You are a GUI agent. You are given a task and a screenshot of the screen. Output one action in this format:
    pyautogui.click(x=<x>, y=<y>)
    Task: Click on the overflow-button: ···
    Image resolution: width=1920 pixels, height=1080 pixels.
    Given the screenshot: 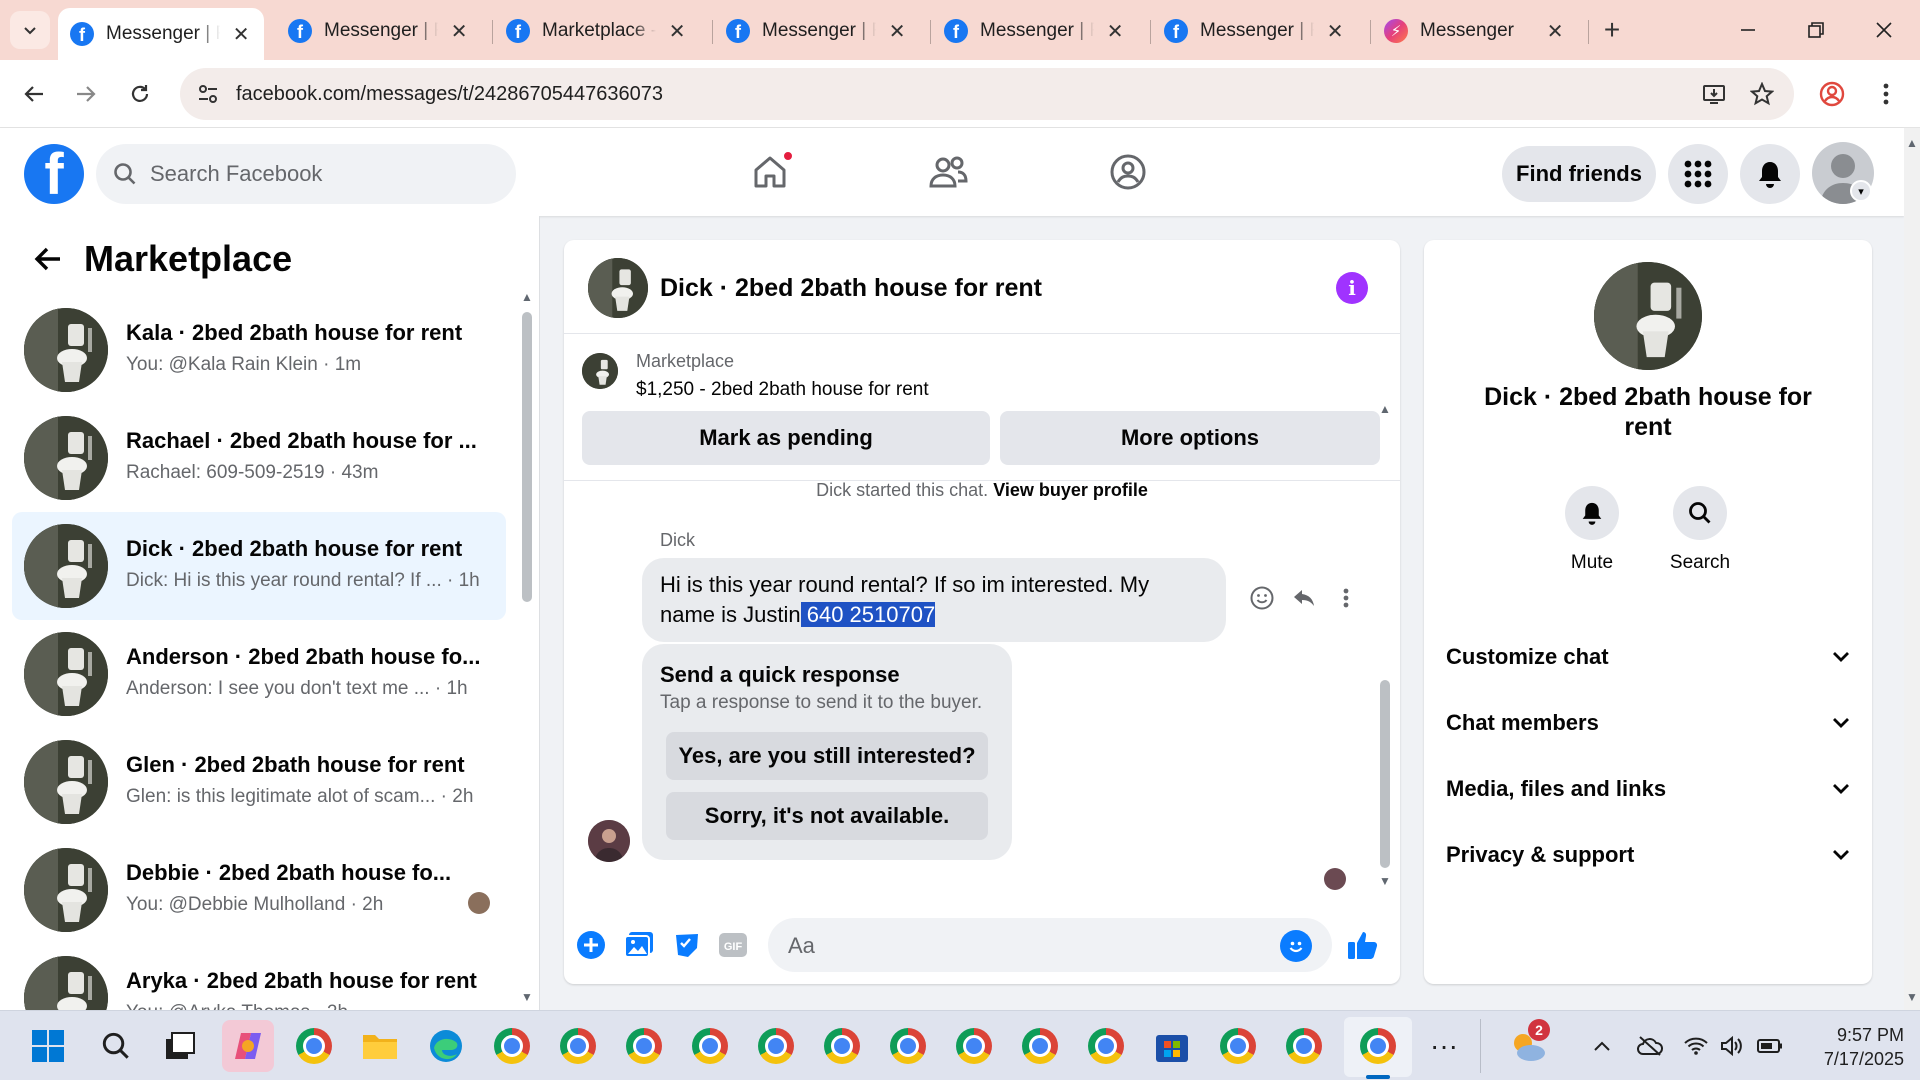 What is the action you would take?
    pyautogui.click(x=1444, y=1046)
    